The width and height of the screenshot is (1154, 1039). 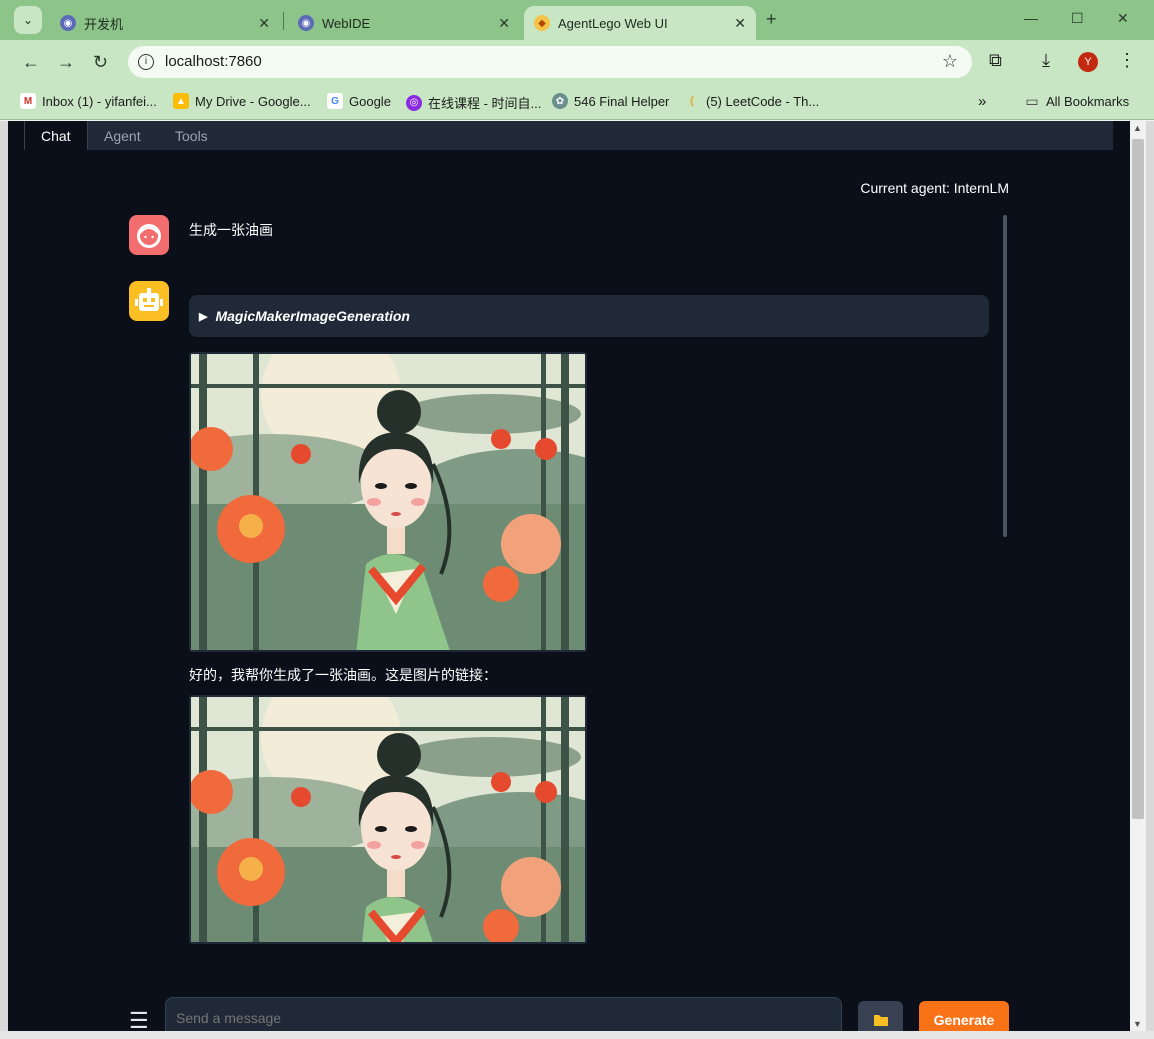 I want to click on leetcode-icon: {, so click(x=692, y=101).